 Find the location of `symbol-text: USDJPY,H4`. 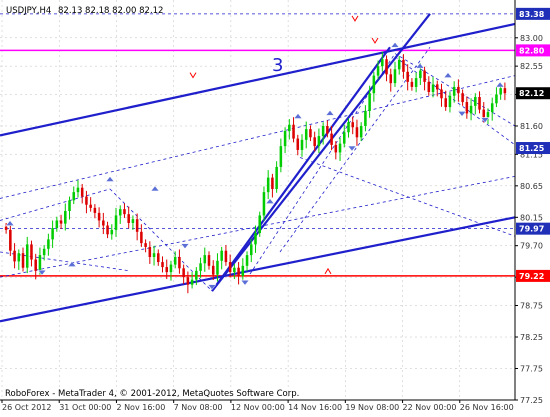

symbol-text: USDJPY,H4 is located at coordinates (28, 11).